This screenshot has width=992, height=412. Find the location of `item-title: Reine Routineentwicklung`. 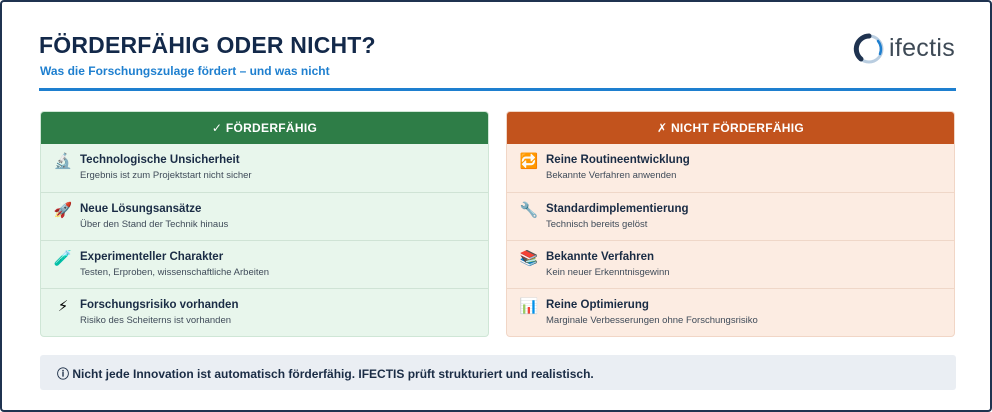

item-title: Reine Routineentwicklung is located at coordinates (618, 160).